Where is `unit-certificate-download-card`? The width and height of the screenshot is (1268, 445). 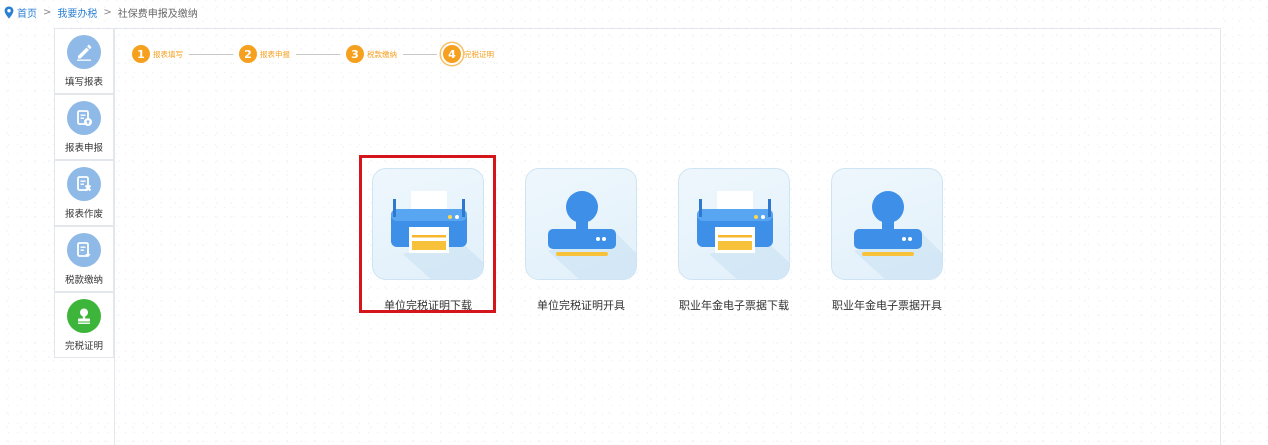 unit-certificate-download-card is located at coordinates (428, 224).